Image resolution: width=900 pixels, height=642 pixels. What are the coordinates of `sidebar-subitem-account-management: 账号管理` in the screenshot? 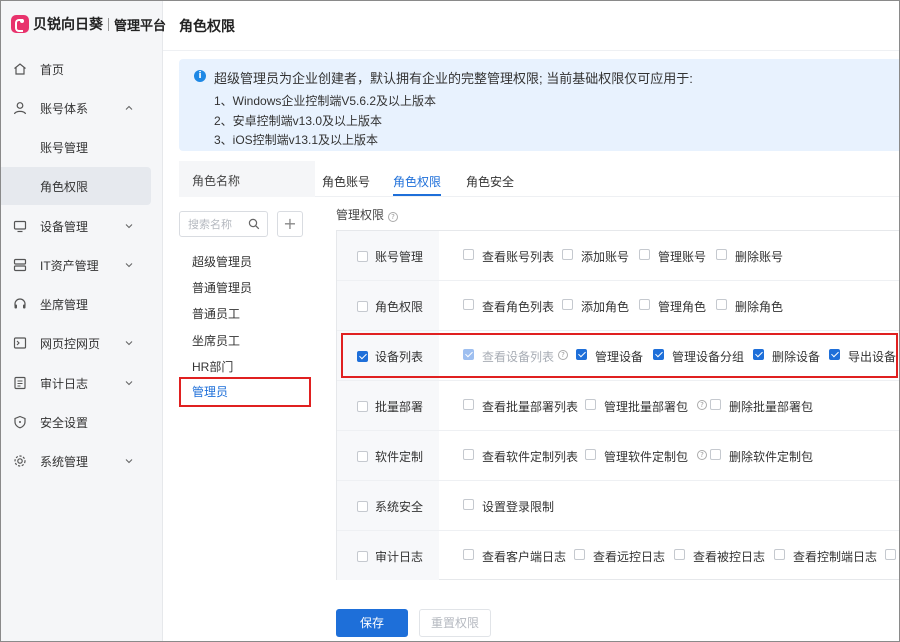 It's located at (76, 147).